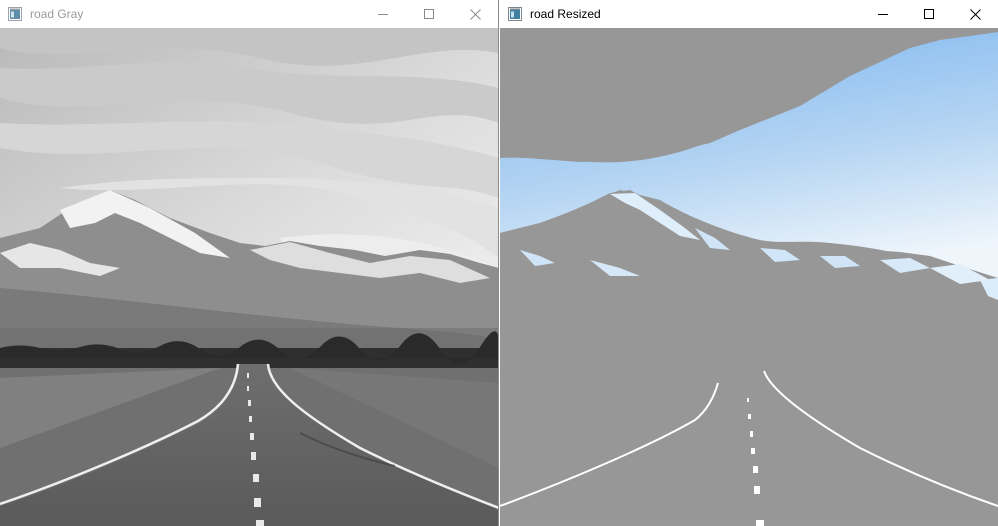  I want to click on window-title: road Gray, so click(57, 14).